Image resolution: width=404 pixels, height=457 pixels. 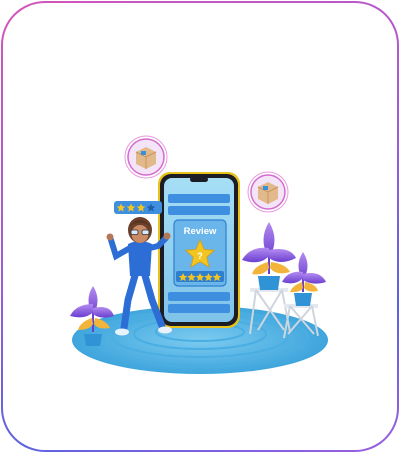 I want to click on phone: Review ?, so click(x=199, y=250).